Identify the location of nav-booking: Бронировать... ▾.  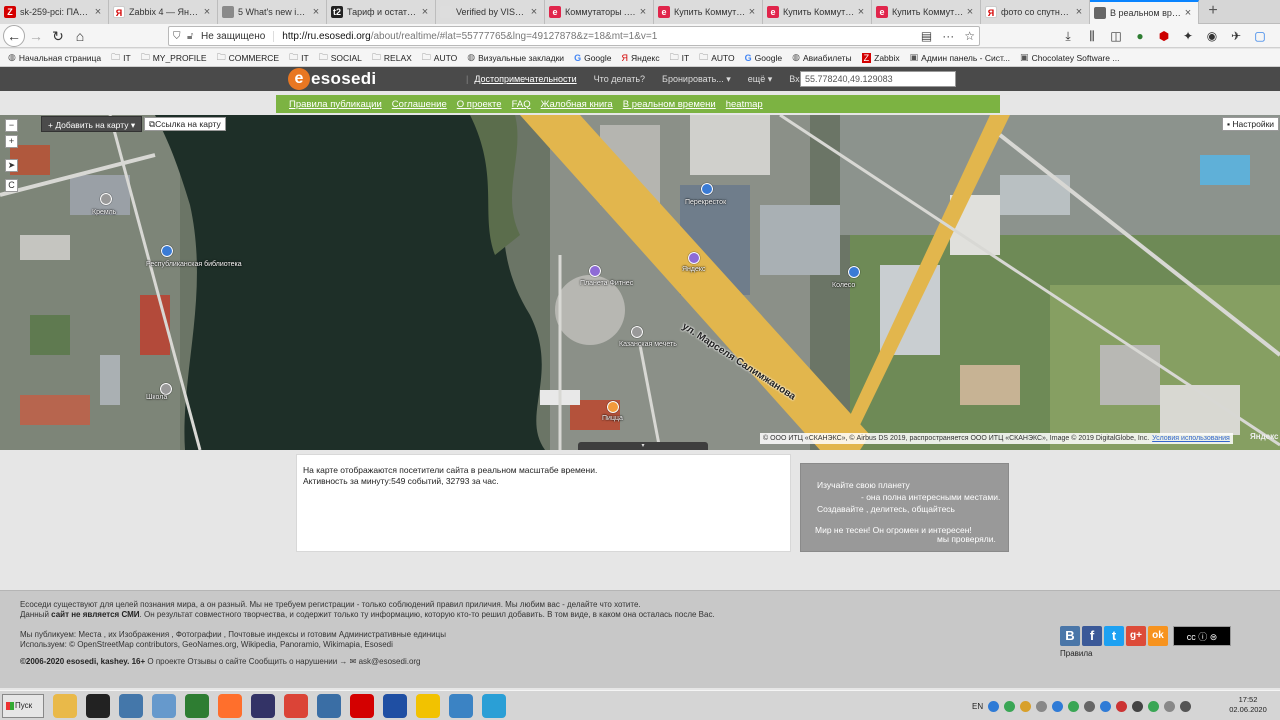
(696, 79).